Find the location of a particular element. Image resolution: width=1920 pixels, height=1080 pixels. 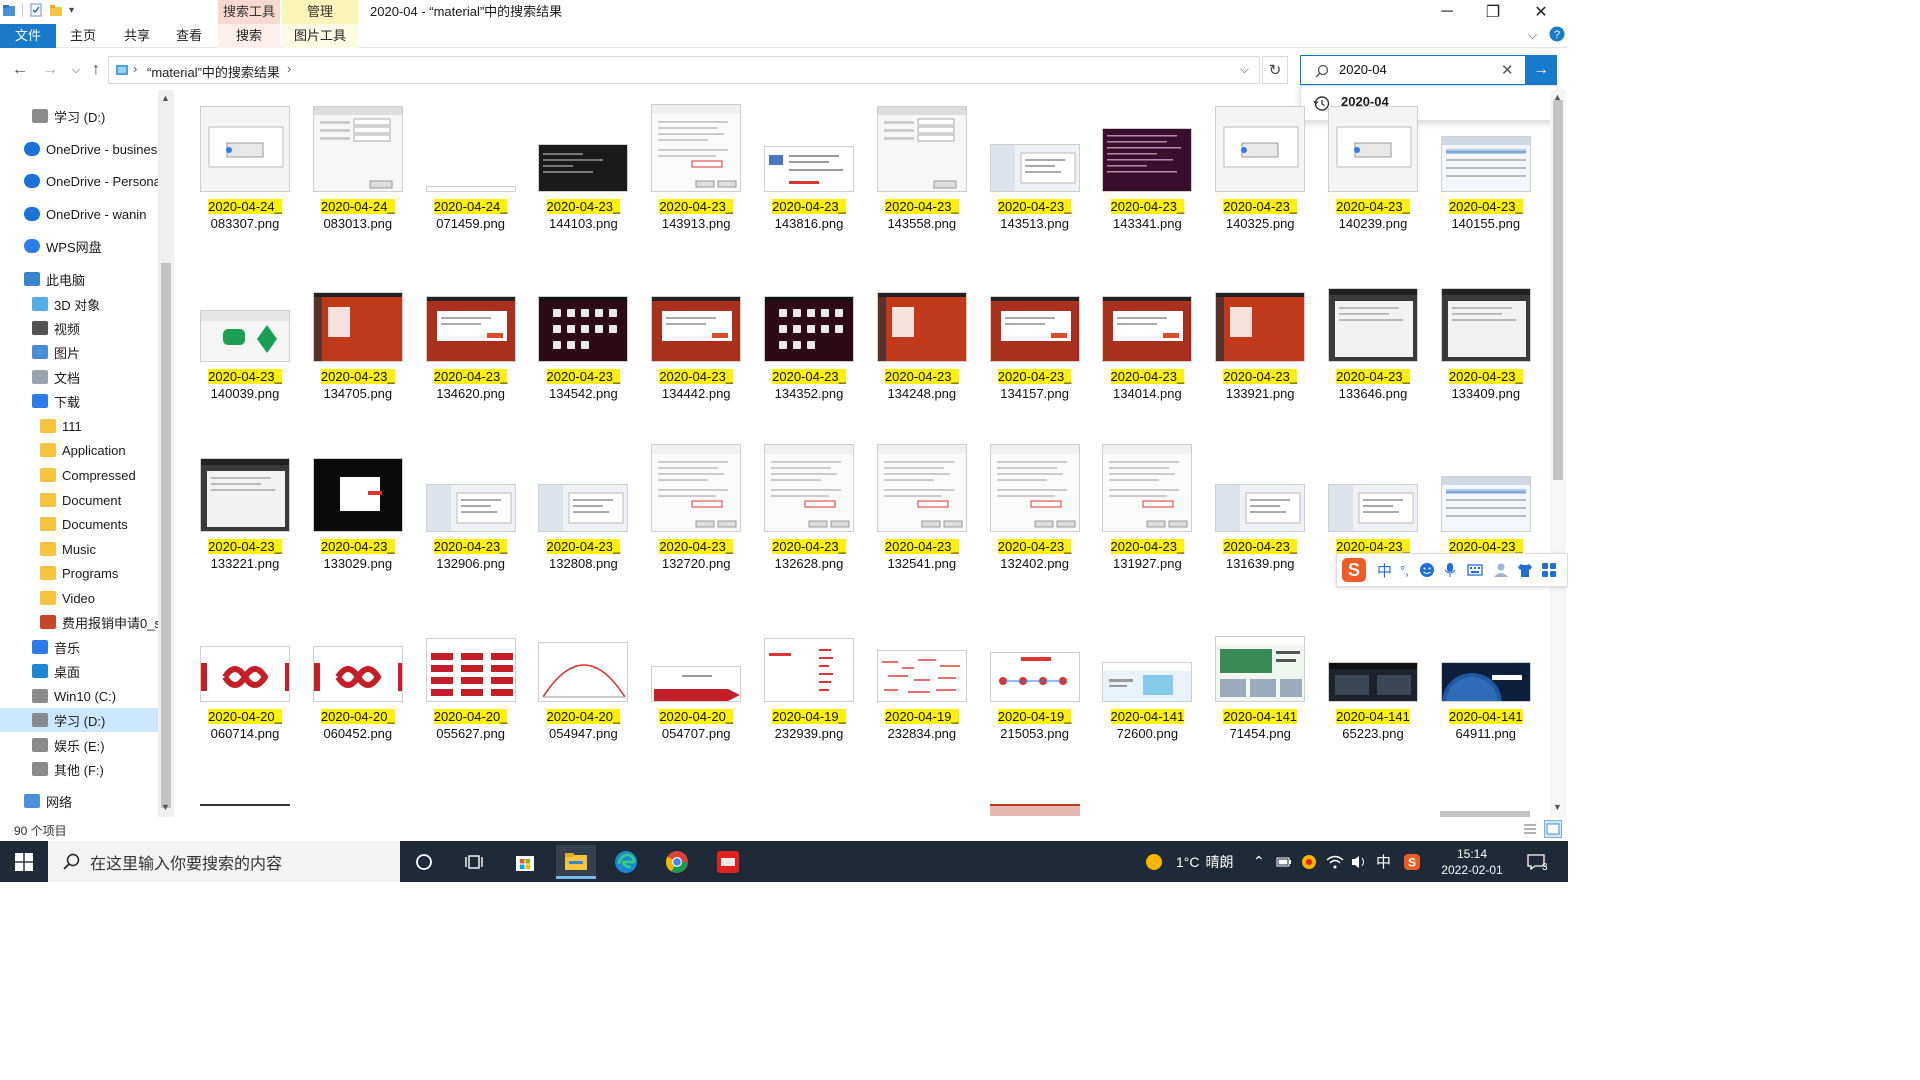

main-scrollbar: ▲ ▼ is located at coordinates (1558, 453).